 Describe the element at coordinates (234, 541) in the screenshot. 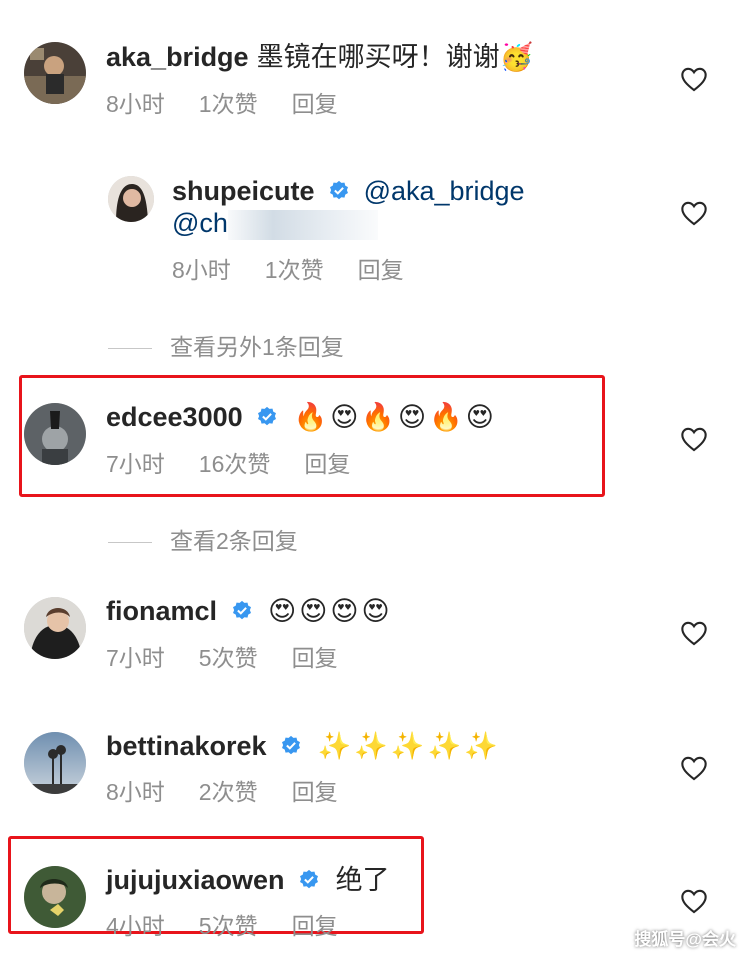

I see `view-more-label: 查看2条回复` at that location.